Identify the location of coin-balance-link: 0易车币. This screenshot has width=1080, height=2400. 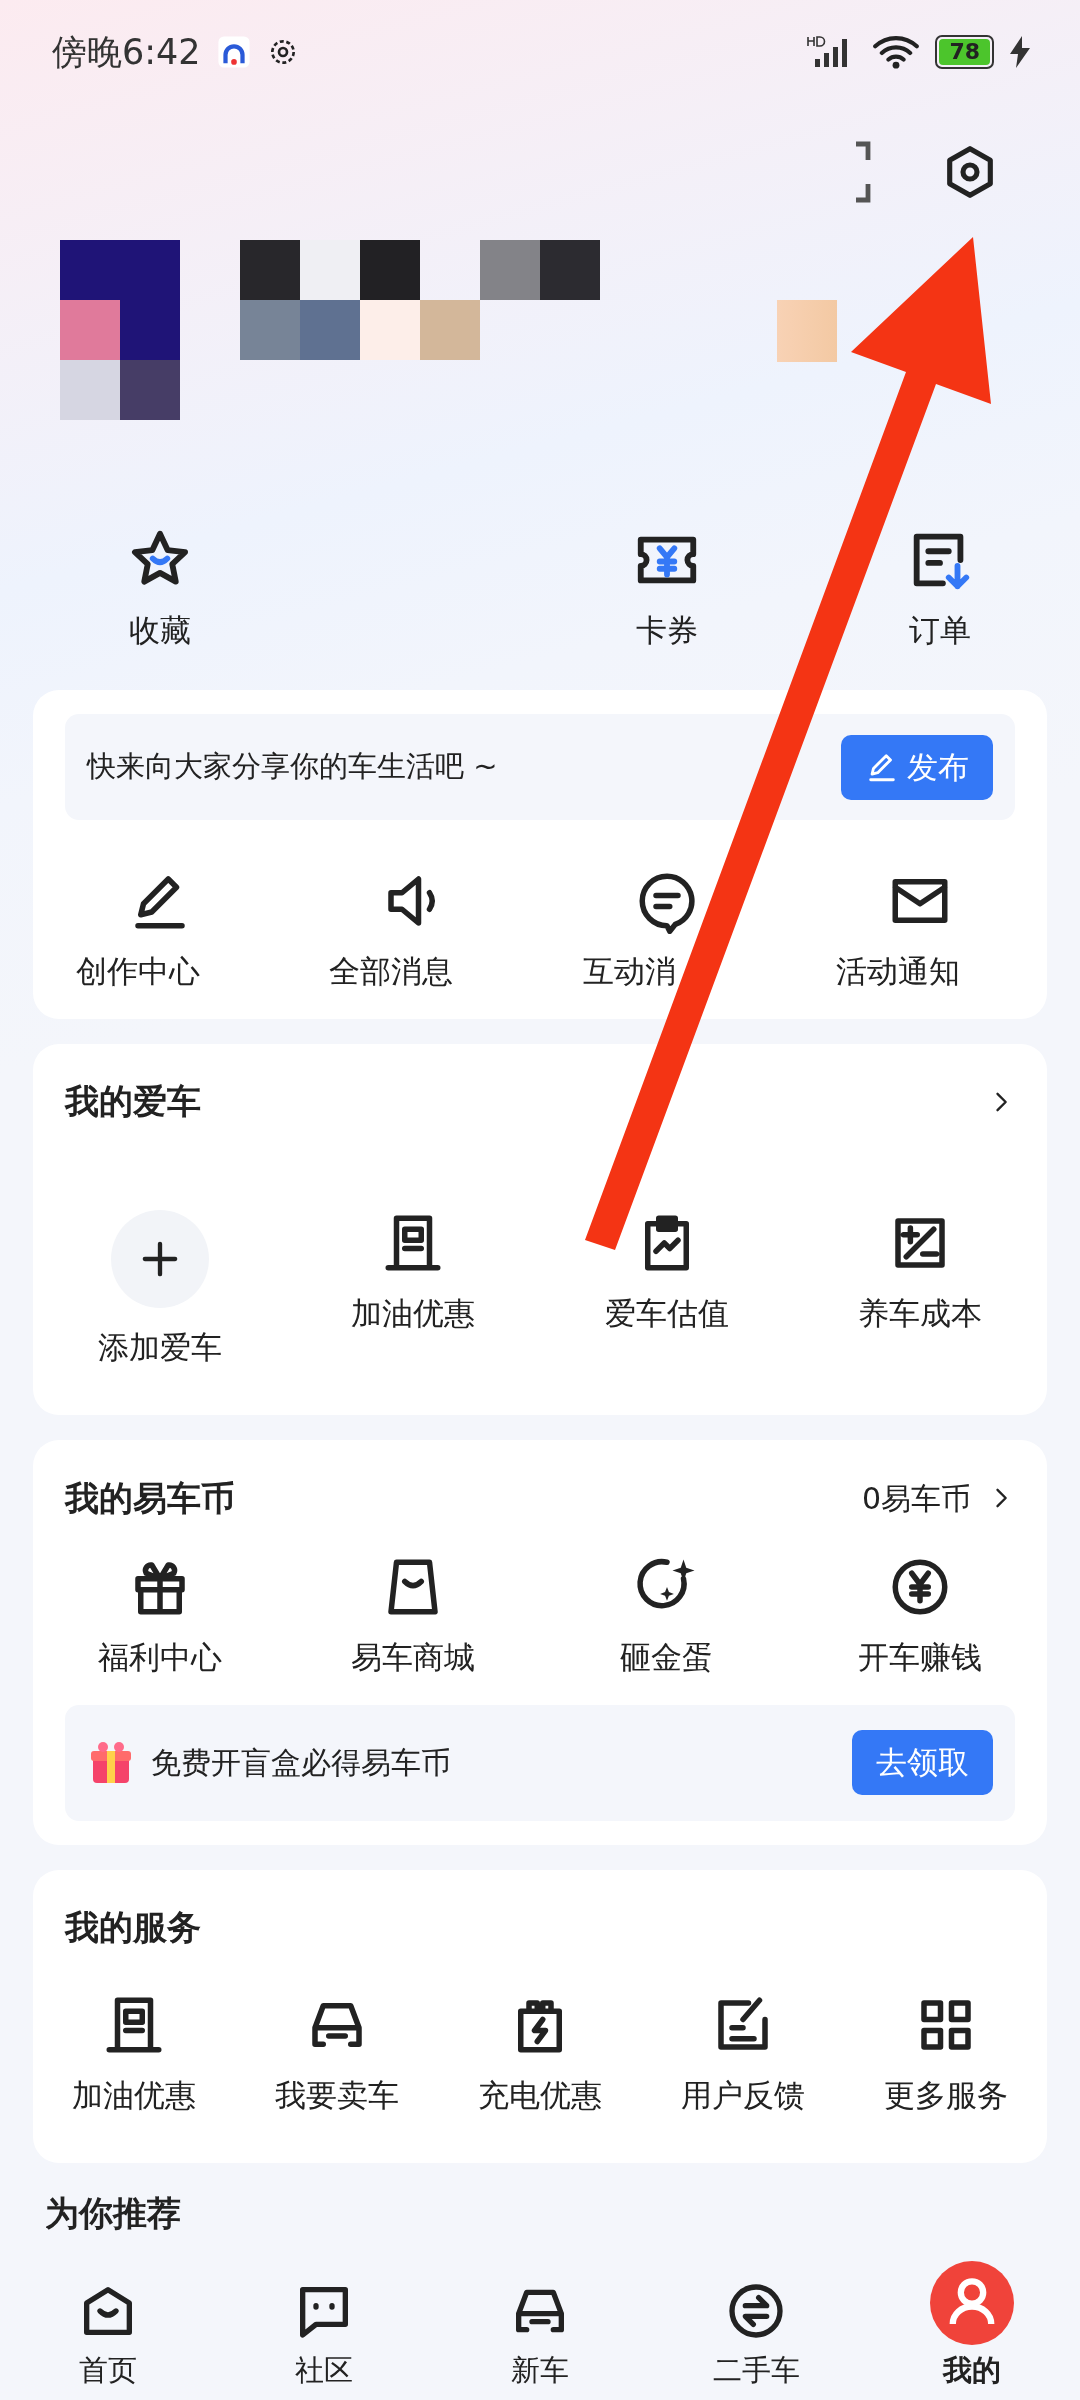
(938, 1498).